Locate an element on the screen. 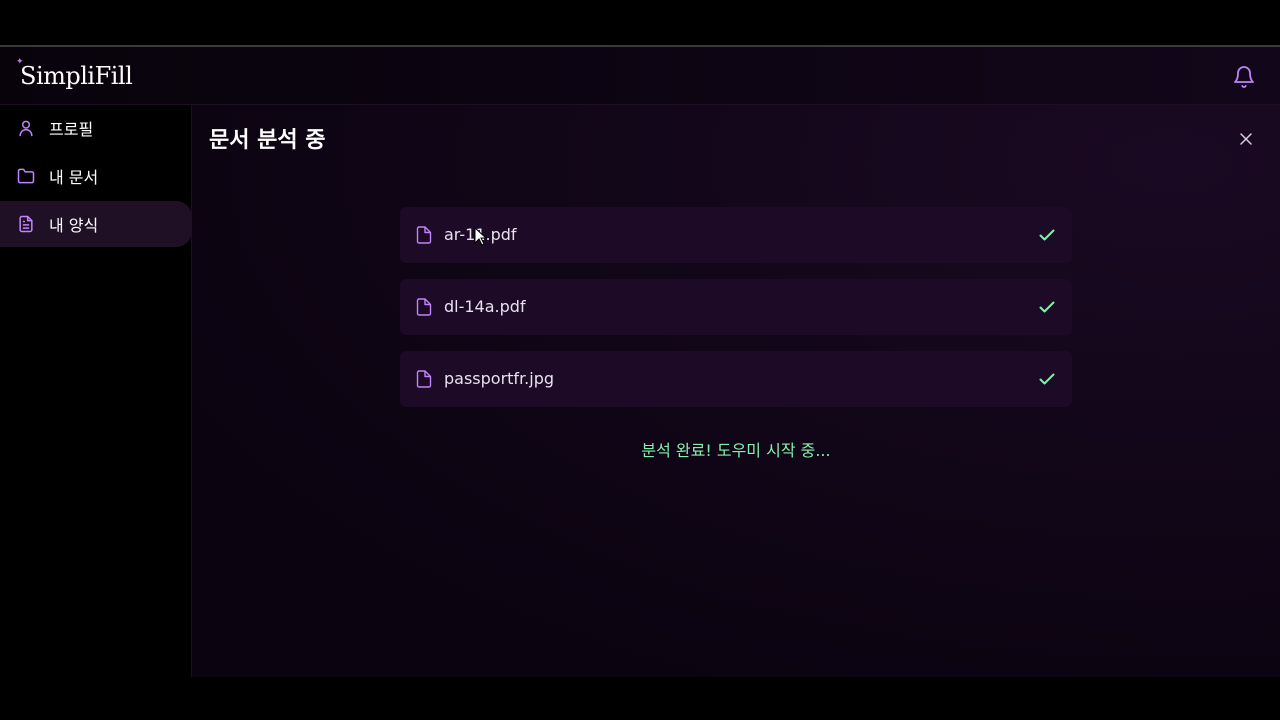  folder-icon is located at coordinates (26, 176).